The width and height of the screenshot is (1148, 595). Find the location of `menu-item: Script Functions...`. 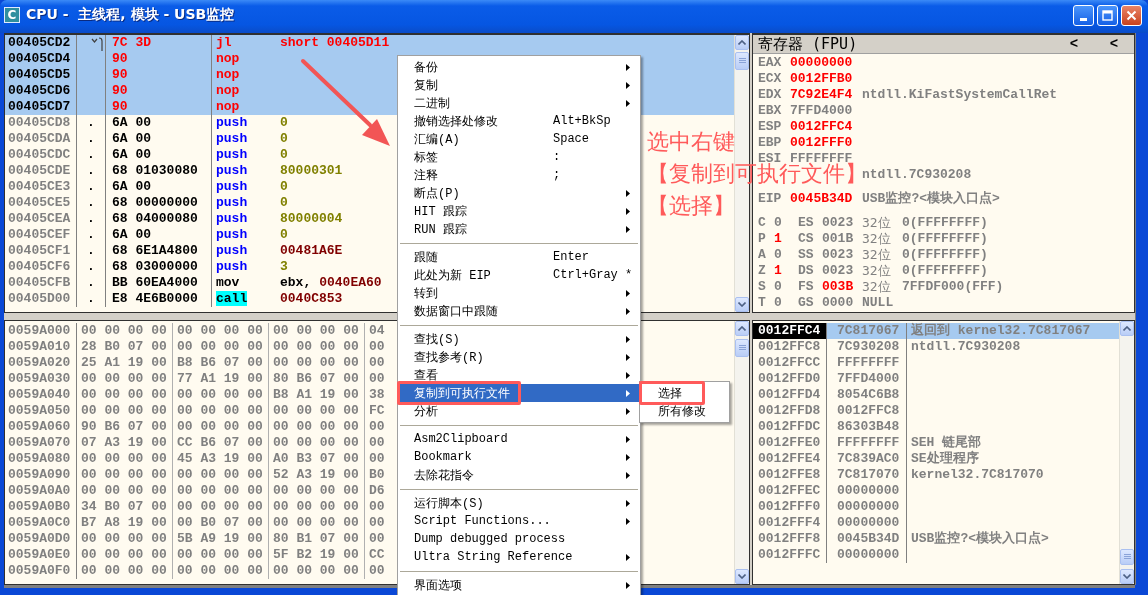

menu-item: Script Functions... is located at coordinates (519, 521).